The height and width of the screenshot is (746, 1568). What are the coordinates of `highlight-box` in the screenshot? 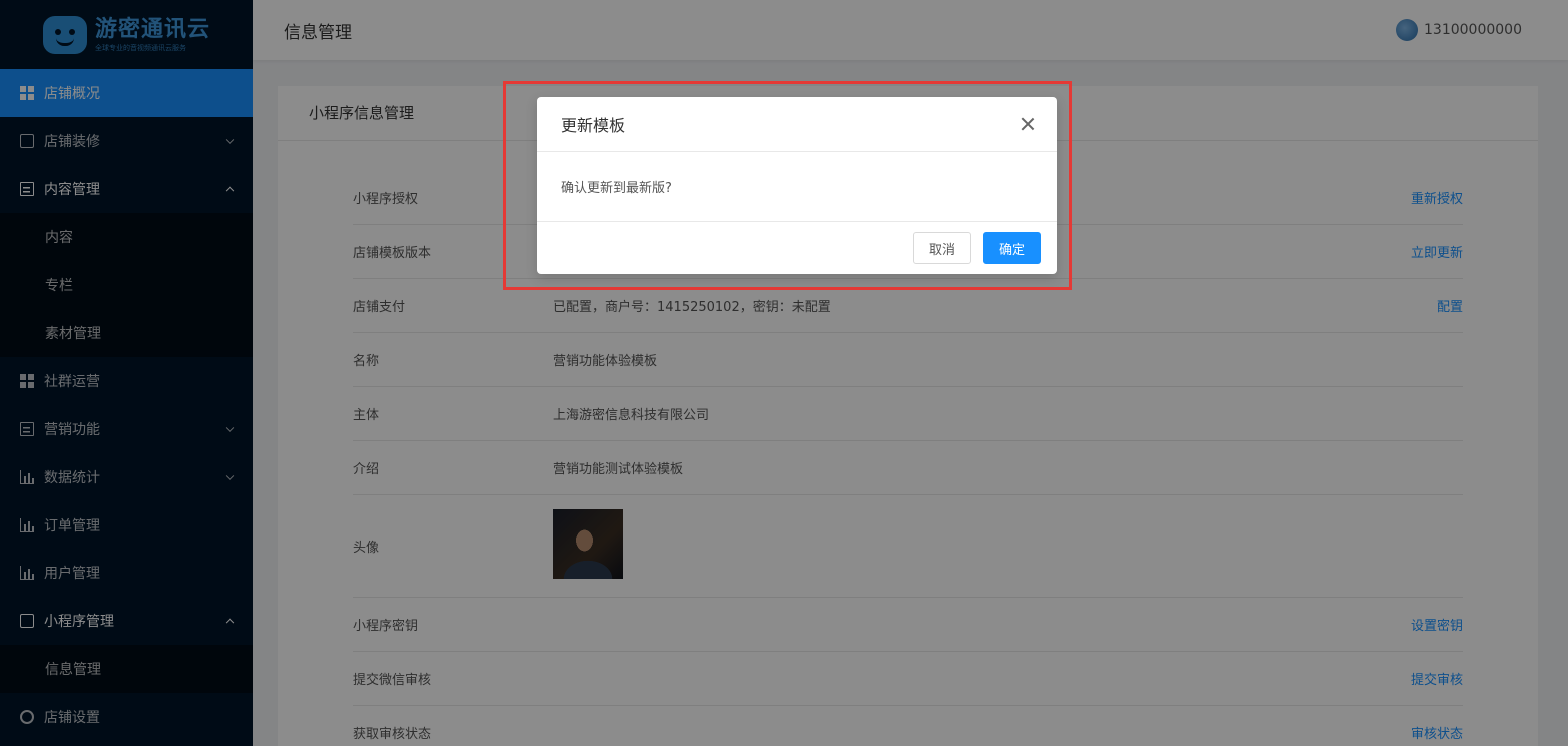 It's located at (787, 185).